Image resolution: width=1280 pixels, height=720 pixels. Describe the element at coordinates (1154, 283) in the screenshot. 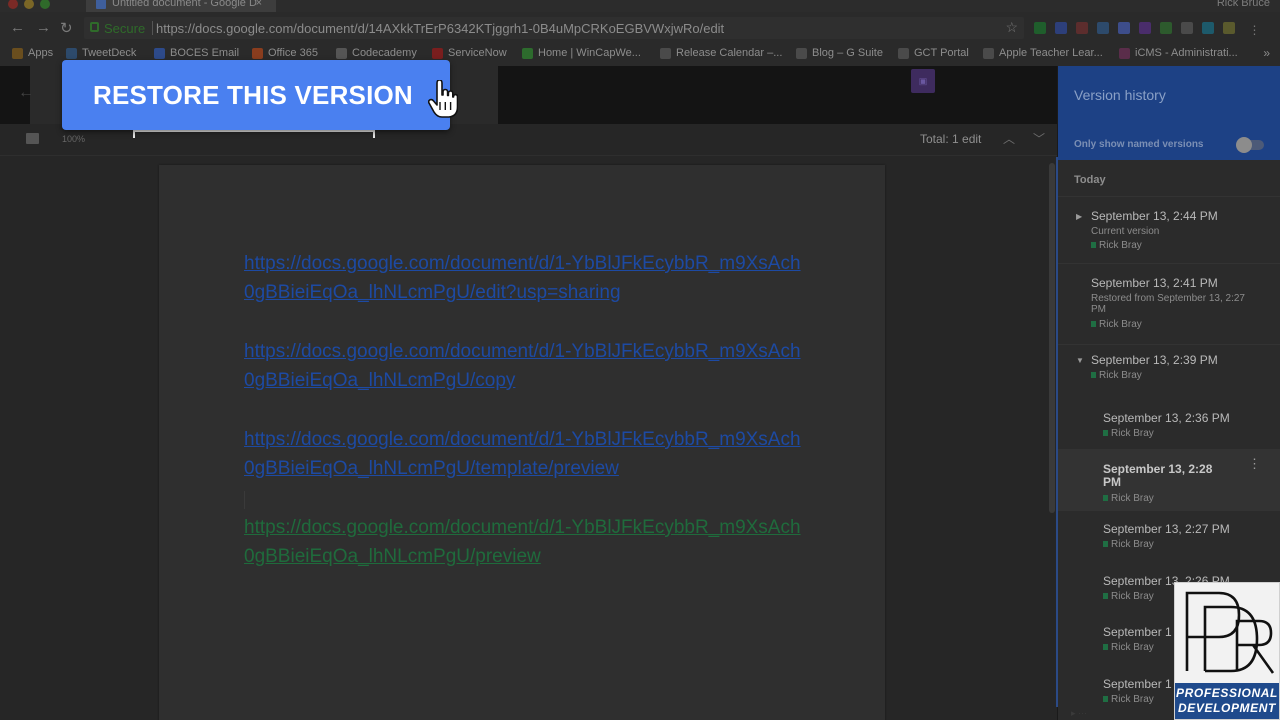

I see `version-date: September 13, 2:41 PM` at that location.